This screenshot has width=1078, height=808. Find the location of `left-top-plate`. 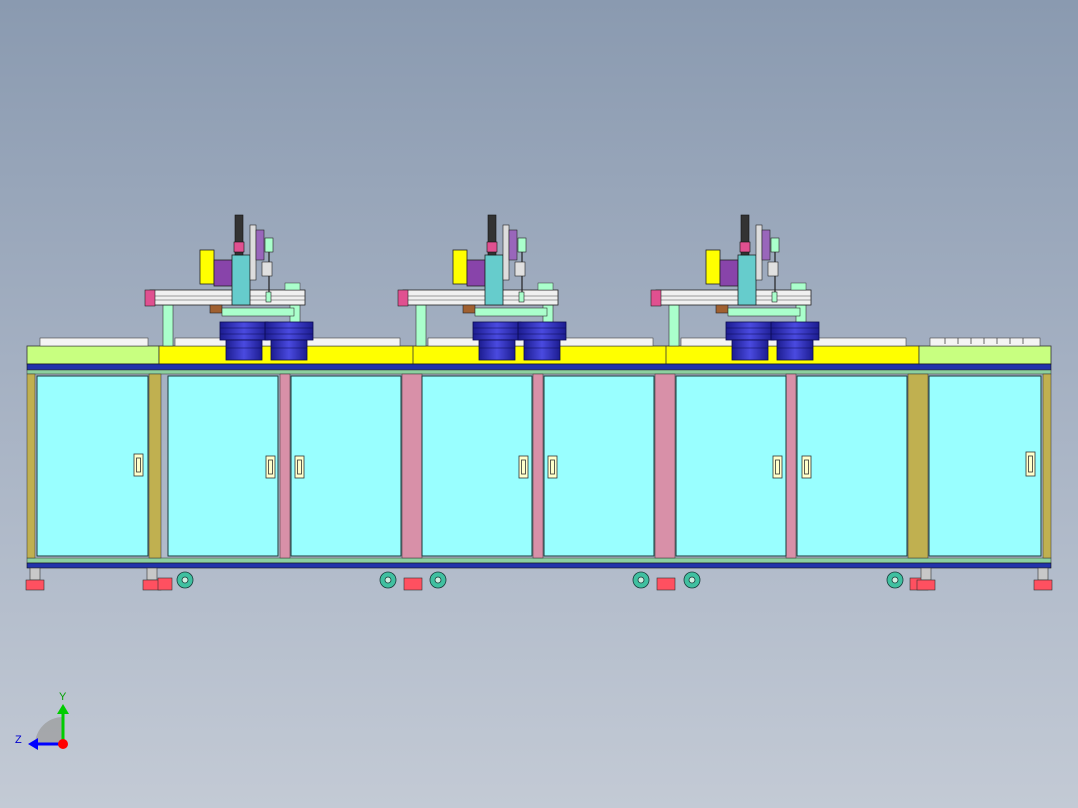

left-top-plate is located at coordinates (93, 355).